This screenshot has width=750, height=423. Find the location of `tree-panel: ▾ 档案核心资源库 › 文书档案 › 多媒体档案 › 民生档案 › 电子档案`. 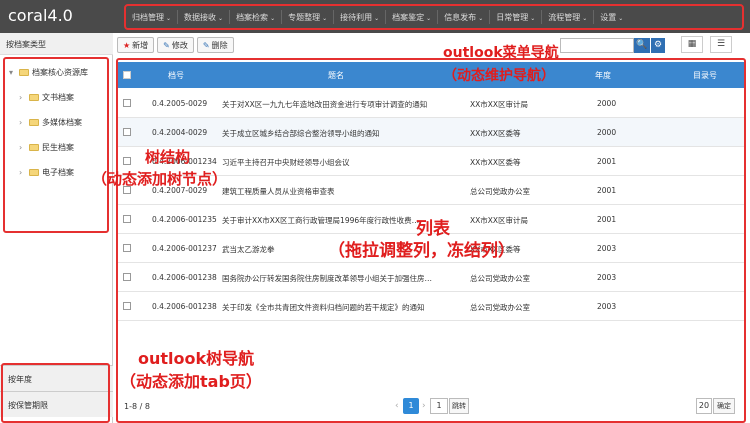

tree-panel: ▾ 档案核心资源库 › 文书档案 › 多媒体档案 › 民生档案 › 电子档案 is located at coordinates (56, 145).